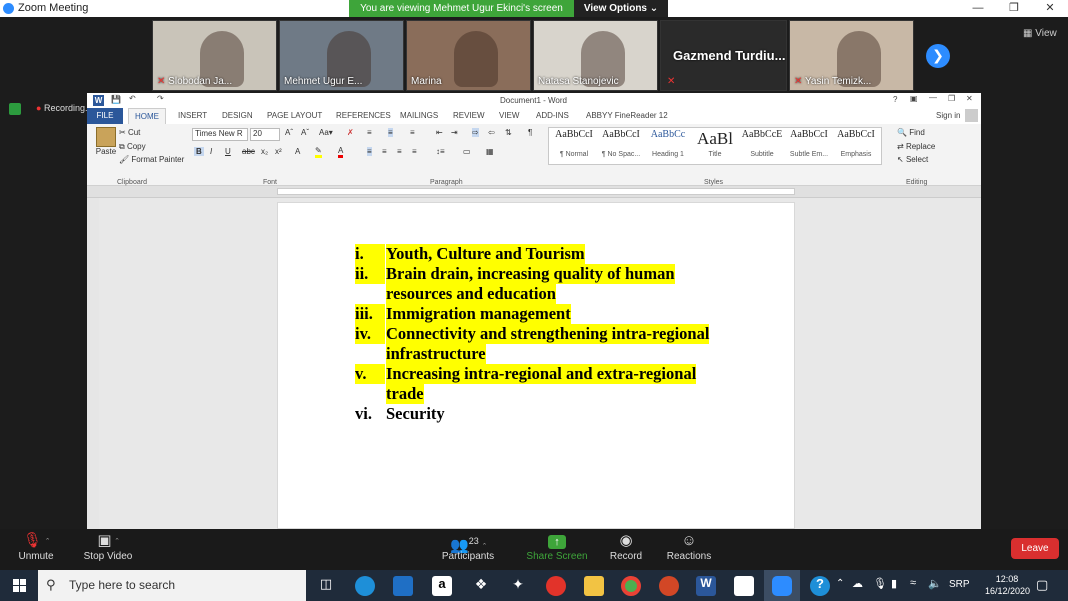 The width and height of the screenshot is (1068, 601). Describe the element at coordinates (916, 146) in the screenshot. I see `replace-button: ⇄ Replace` at that location.